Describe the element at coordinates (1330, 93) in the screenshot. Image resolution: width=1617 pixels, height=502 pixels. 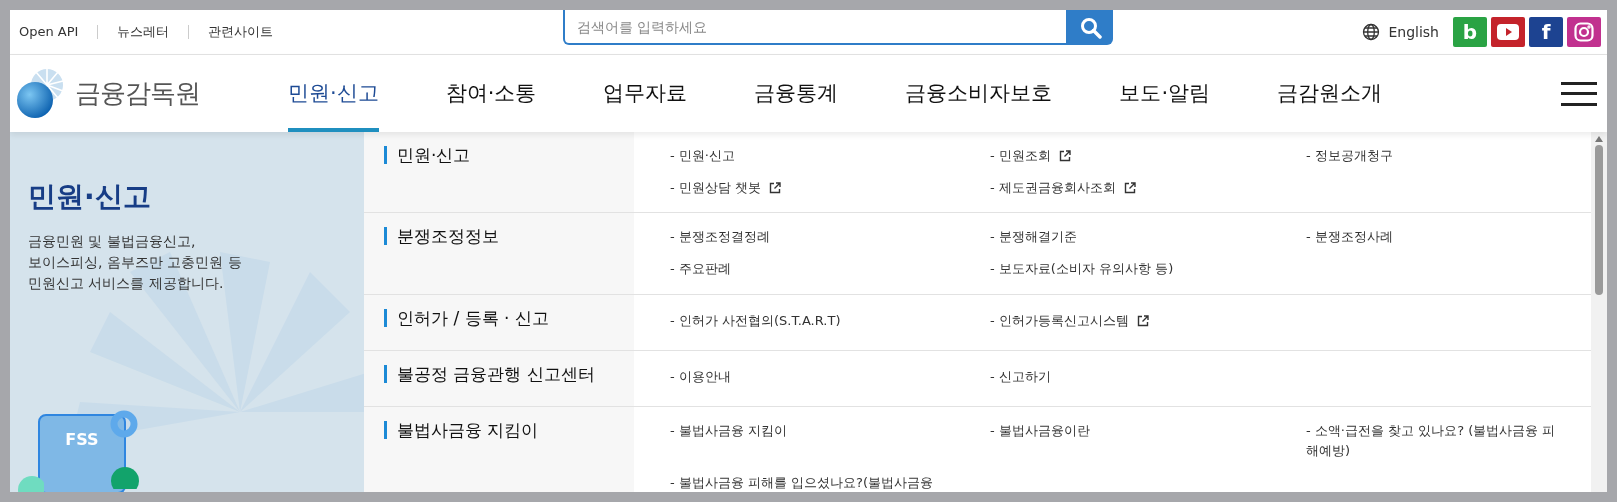
I see `nav-tab: 금감원소개` at that location.